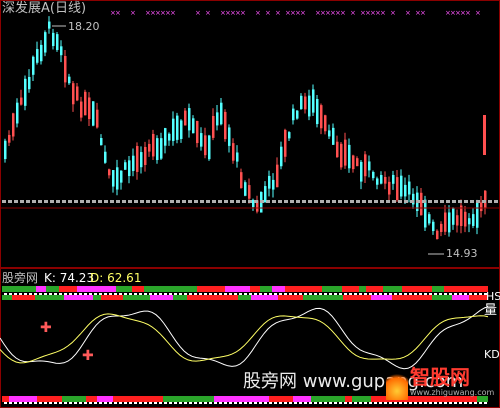 The width and height of the screenshot is (500, 408). What do you see at coordinates (84, 26) in the screenshot?
I see `high-price-label: 18.20` at bounding box center [84, 26].